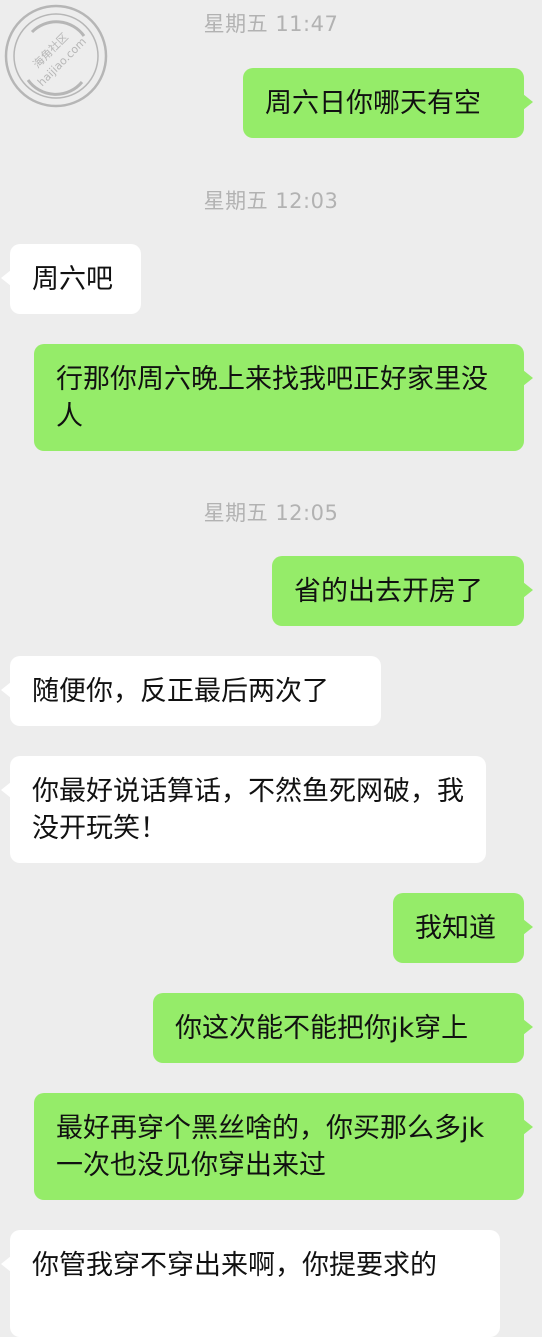 Image resolution: width=542 pixels, height=1337 pixels. I want to click on timestamp: 星期五 12:05, so click(271, 513).